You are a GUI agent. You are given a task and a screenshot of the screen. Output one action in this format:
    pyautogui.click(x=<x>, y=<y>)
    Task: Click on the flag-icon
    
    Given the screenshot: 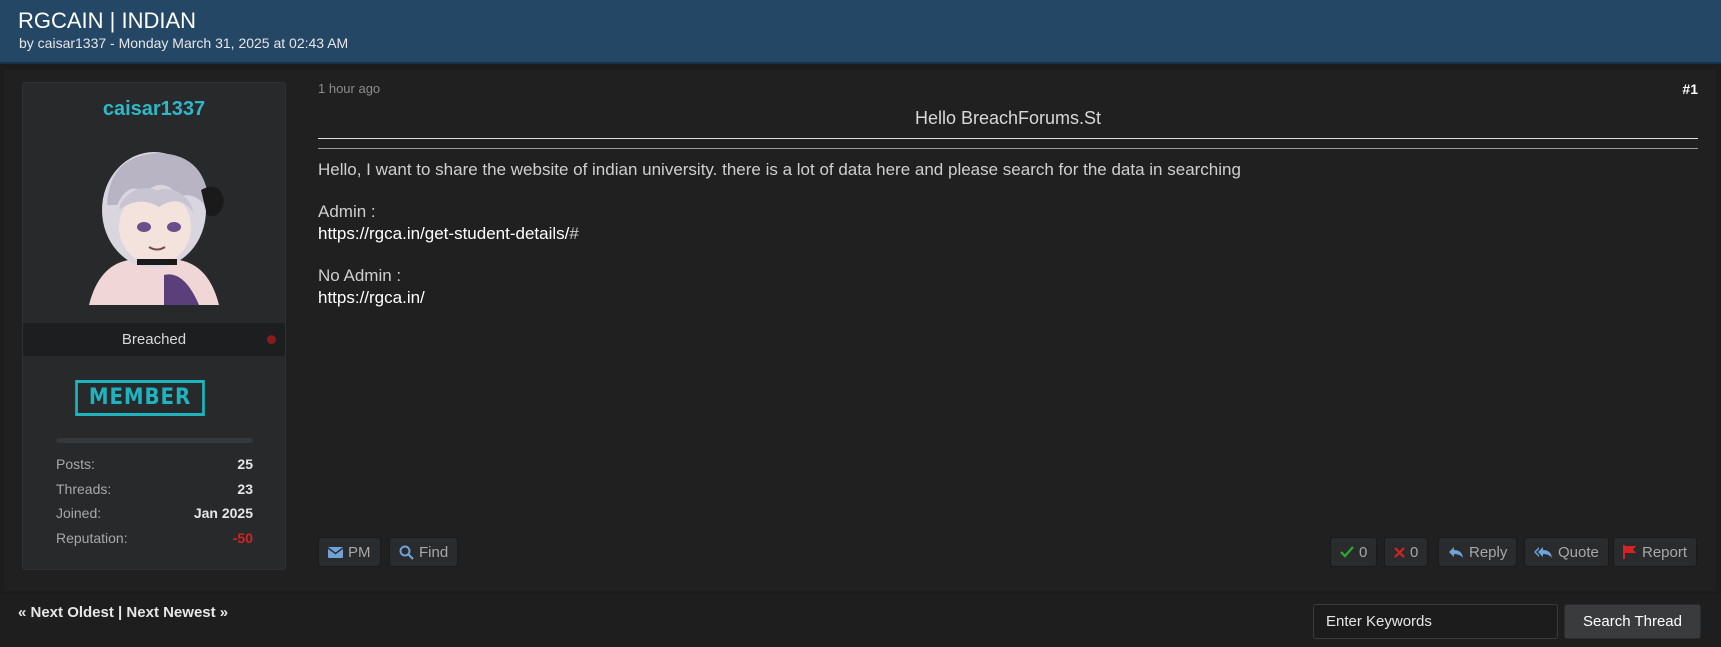 What is the action you would take?
    pyautogui.click(x=1629, y=552)
    